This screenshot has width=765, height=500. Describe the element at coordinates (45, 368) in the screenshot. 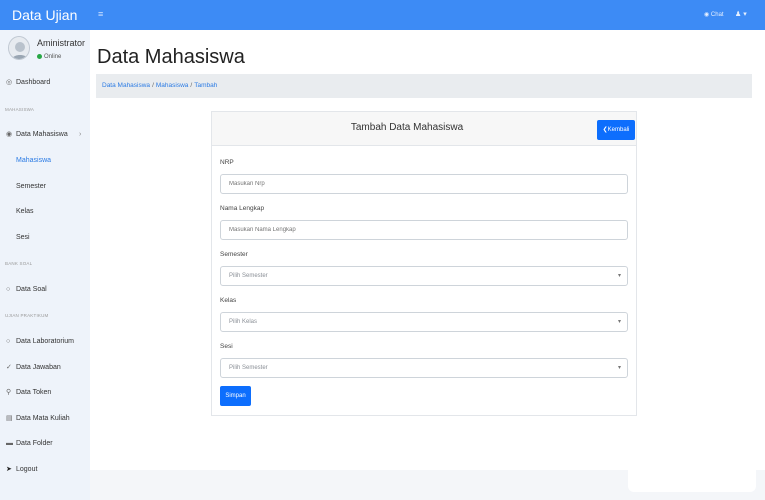

I see `sidebar-item-data-jawaban: ✓ Data Jawaban` at that location.